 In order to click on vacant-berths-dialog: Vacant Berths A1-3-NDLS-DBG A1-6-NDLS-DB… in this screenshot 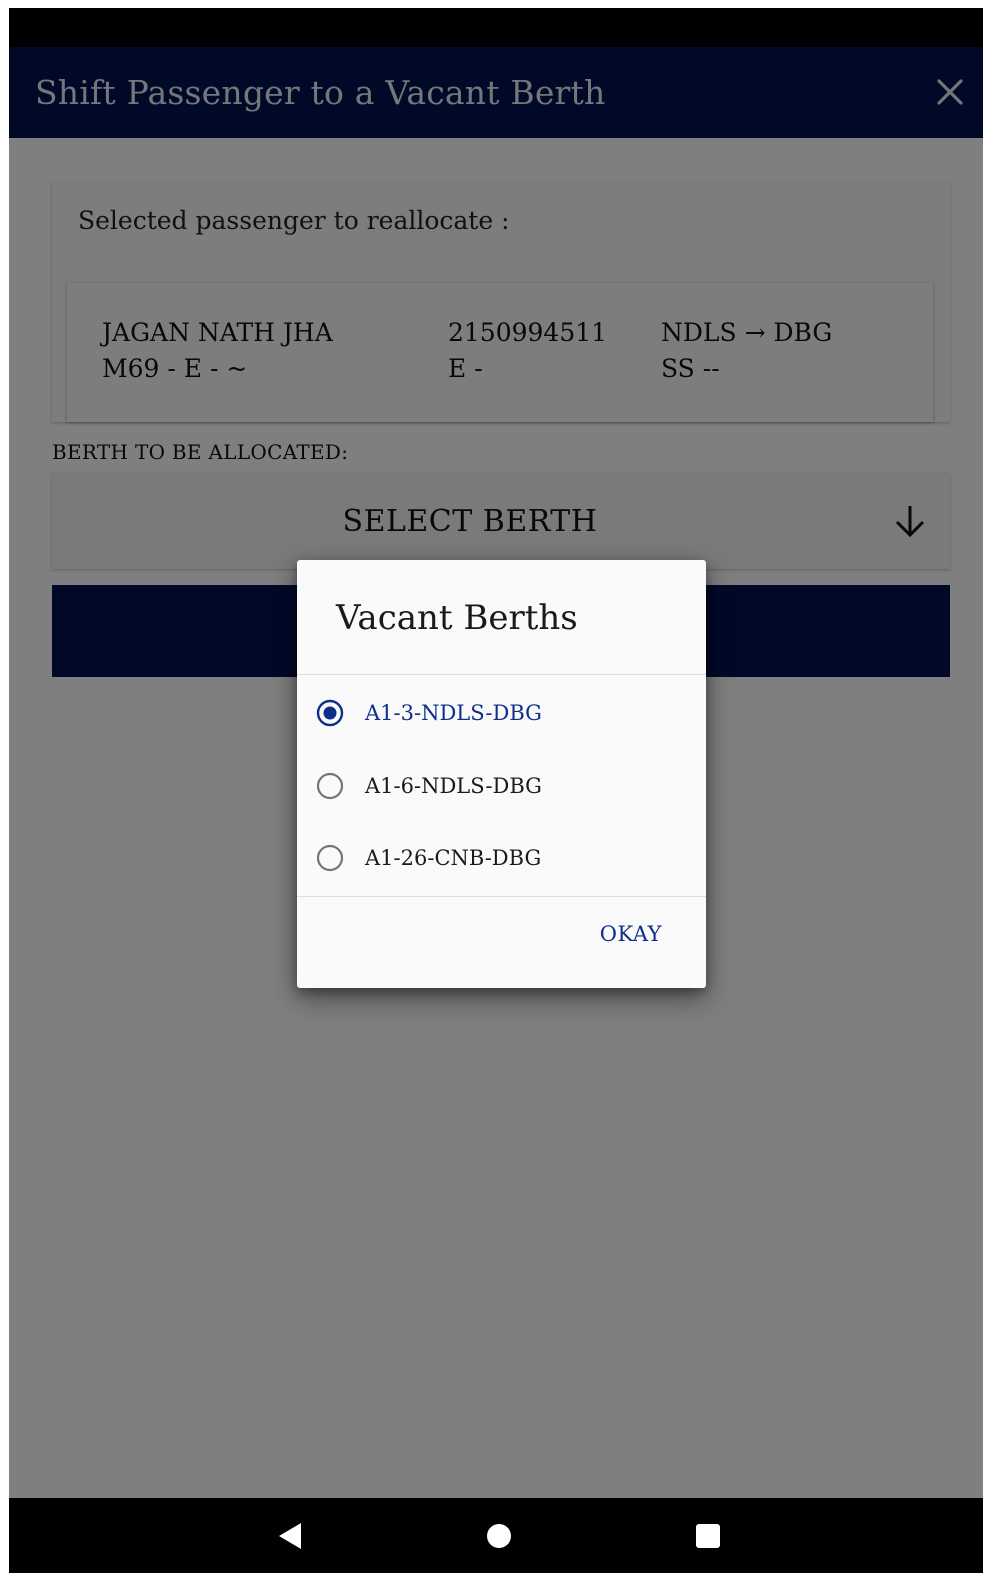, I will do `click(501, 774)`.